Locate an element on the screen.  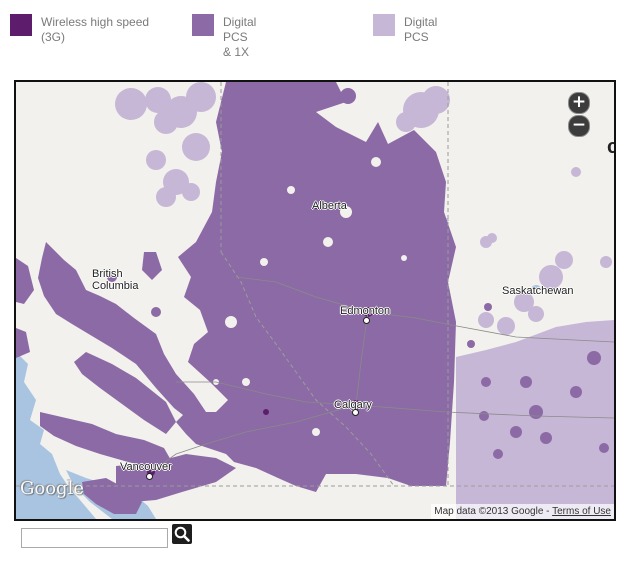
legend-swatch-pcs is located at coordinates (384, 25).